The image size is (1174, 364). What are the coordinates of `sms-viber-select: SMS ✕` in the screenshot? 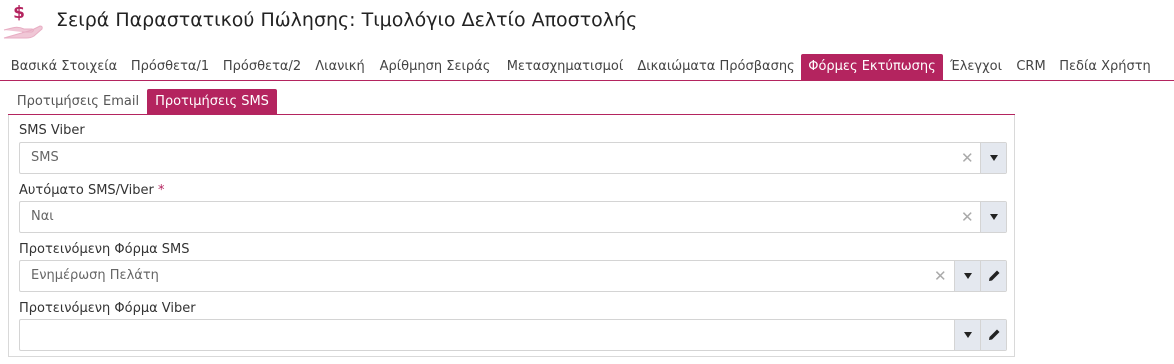 It's located at (513, 158).